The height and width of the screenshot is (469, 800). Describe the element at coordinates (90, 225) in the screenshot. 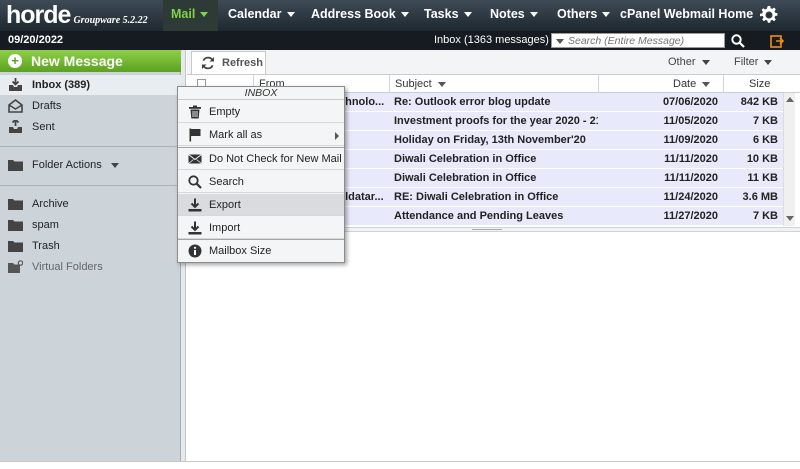

I see `sidebar-item-spam: spam` at that location.